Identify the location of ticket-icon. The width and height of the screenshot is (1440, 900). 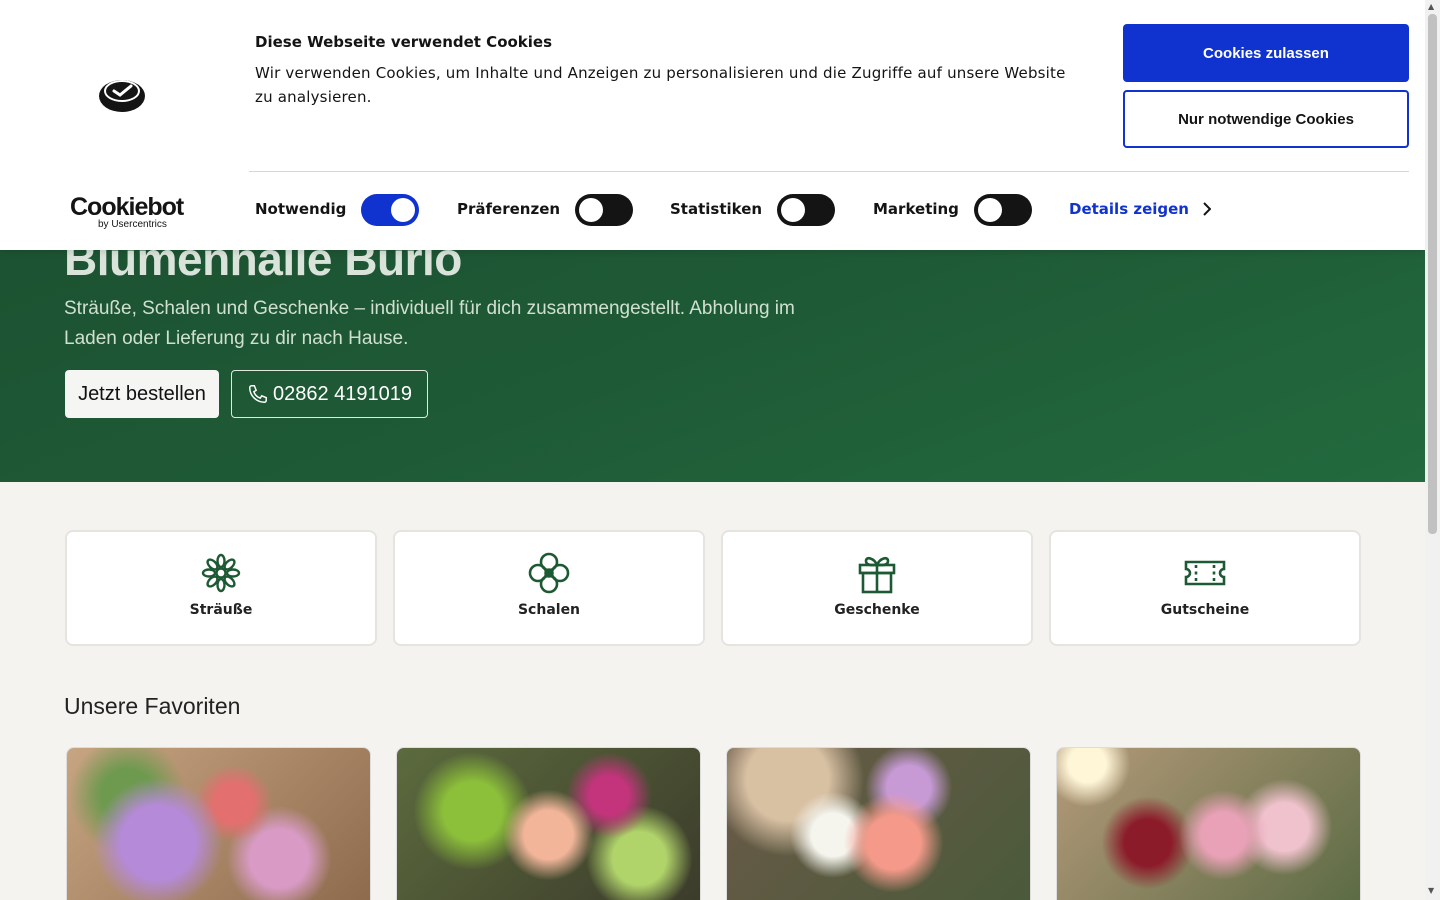
(1205, 573).